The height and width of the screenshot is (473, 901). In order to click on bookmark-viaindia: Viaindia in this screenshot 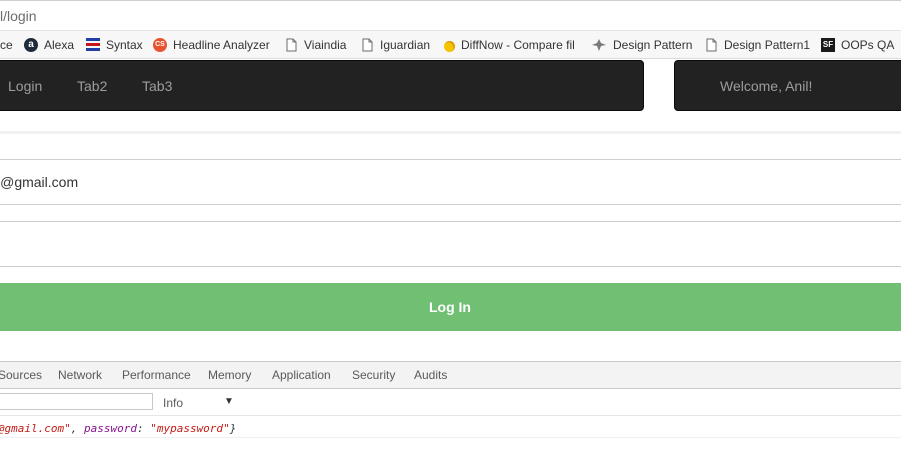, I will do `click(315, 45)`.